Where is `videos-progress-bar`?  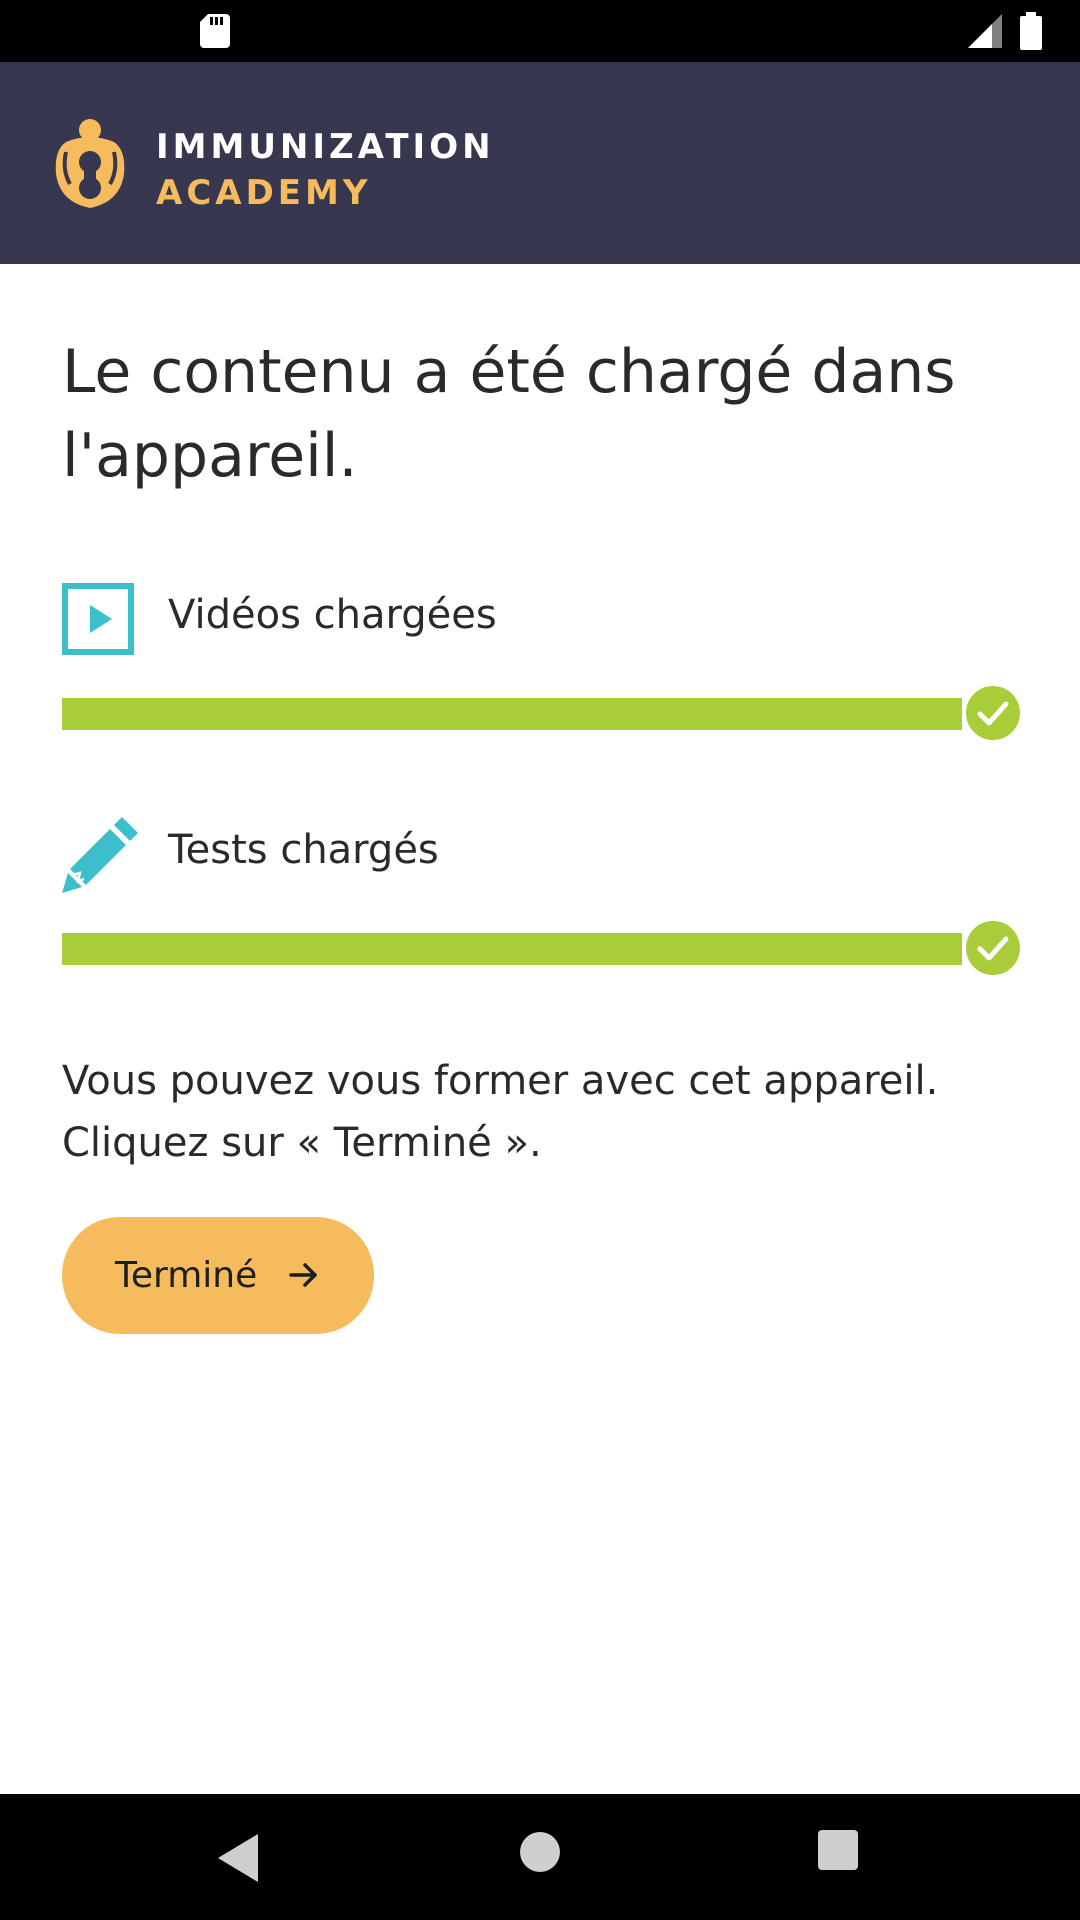
videos-progress-bar is located at coordinates (512, 714).